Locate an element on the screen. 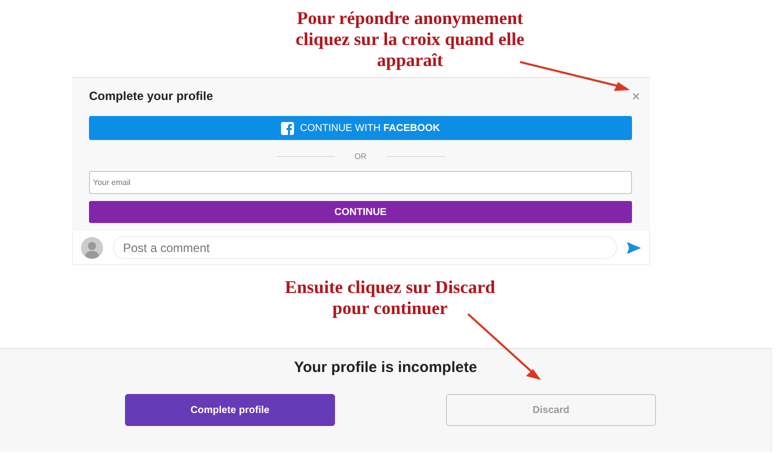 This screenshot has width=780, height=455. close-button: × is located at coordinates (636, 96).